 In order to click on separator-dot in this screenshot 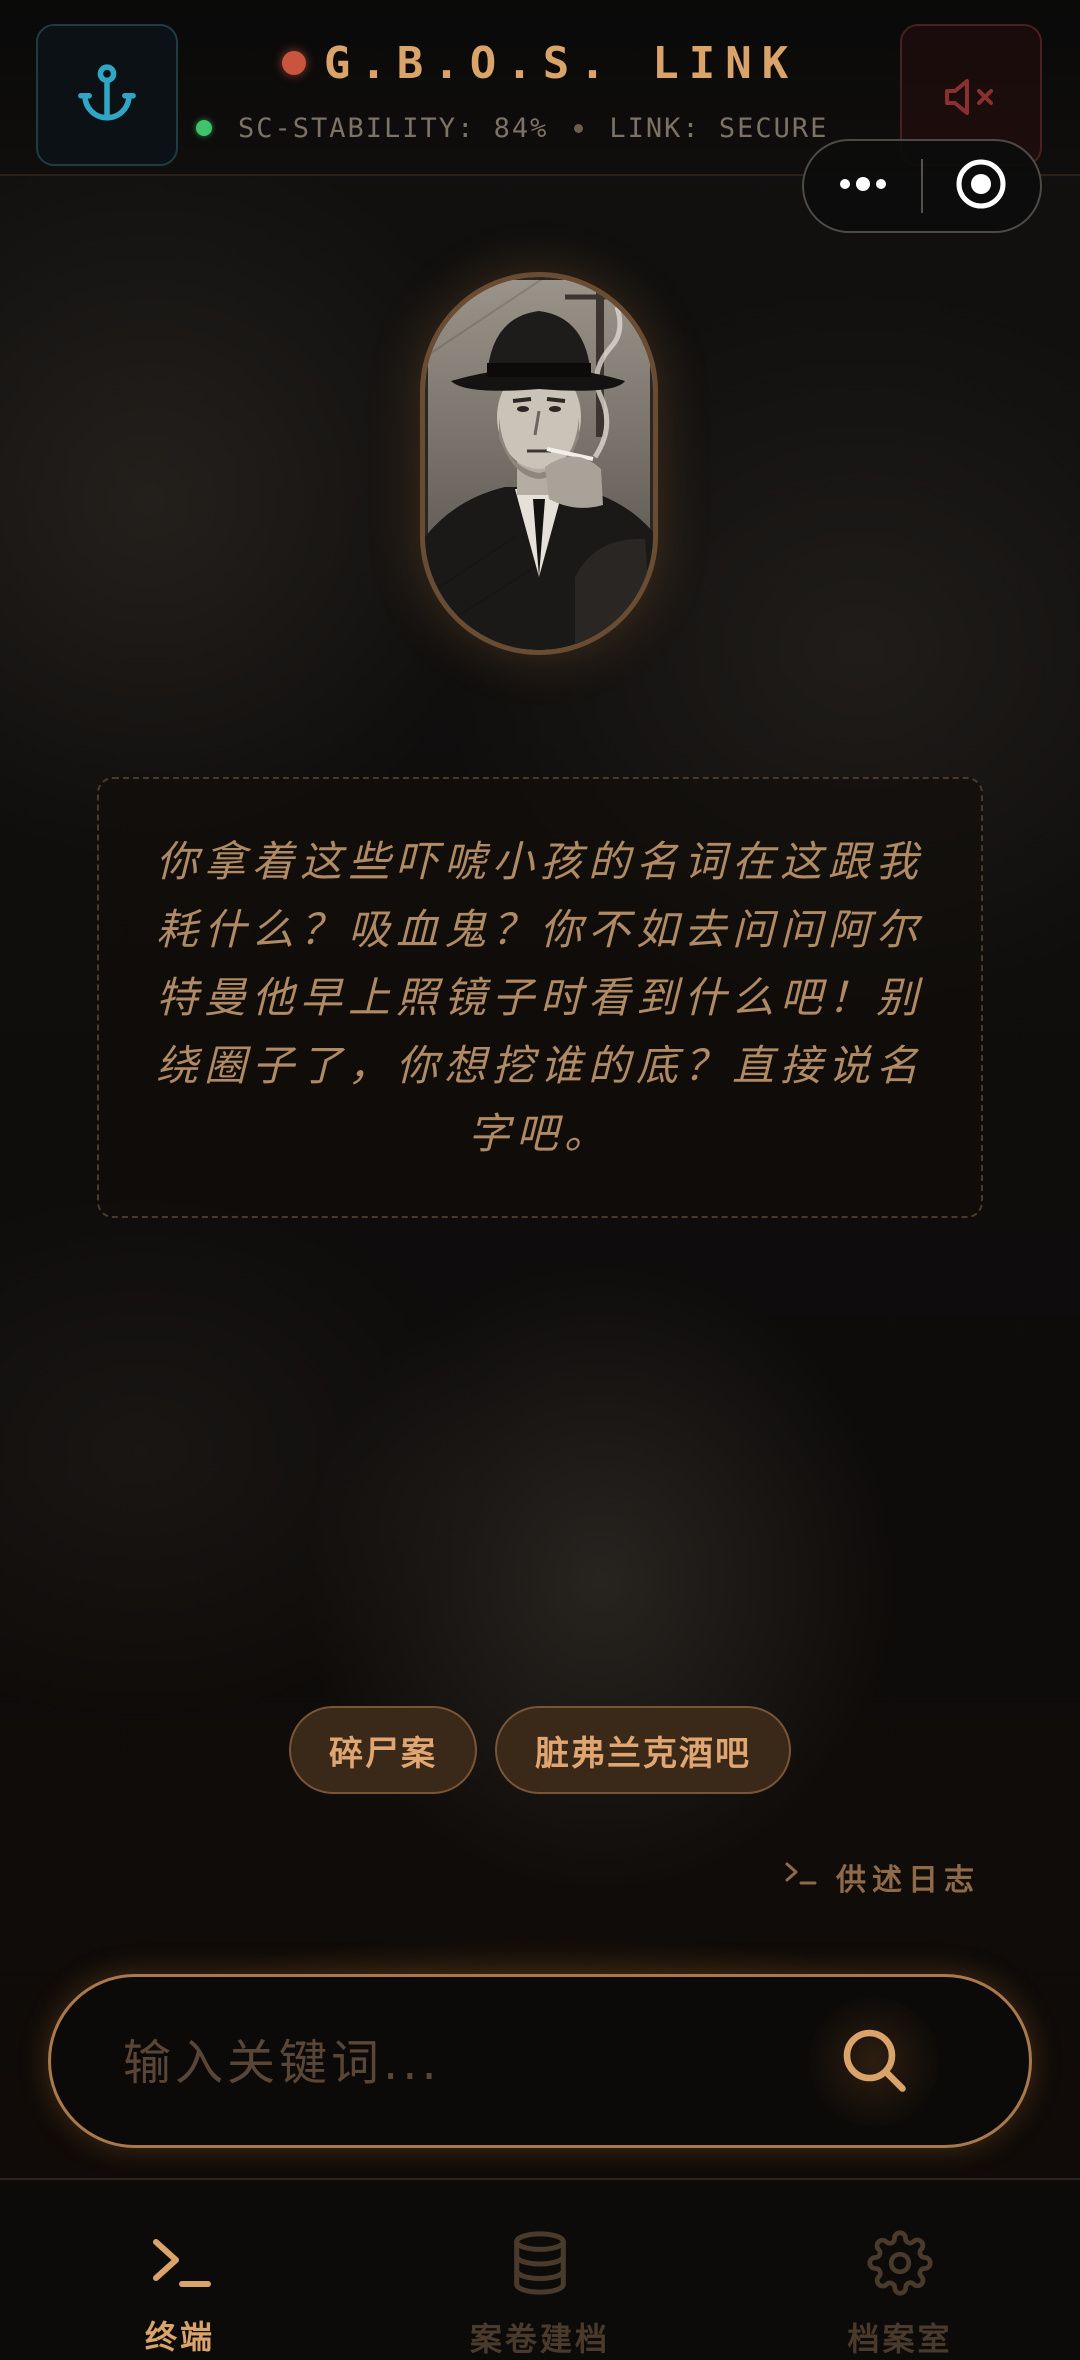, I will do `click(579, 128)`.